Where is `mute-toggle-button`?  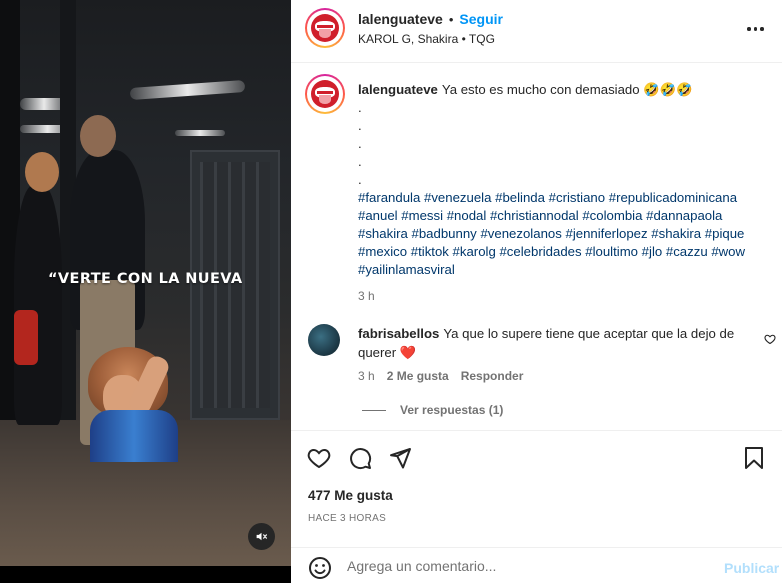
mute-toggle-button is located at coordinates (261, 536).